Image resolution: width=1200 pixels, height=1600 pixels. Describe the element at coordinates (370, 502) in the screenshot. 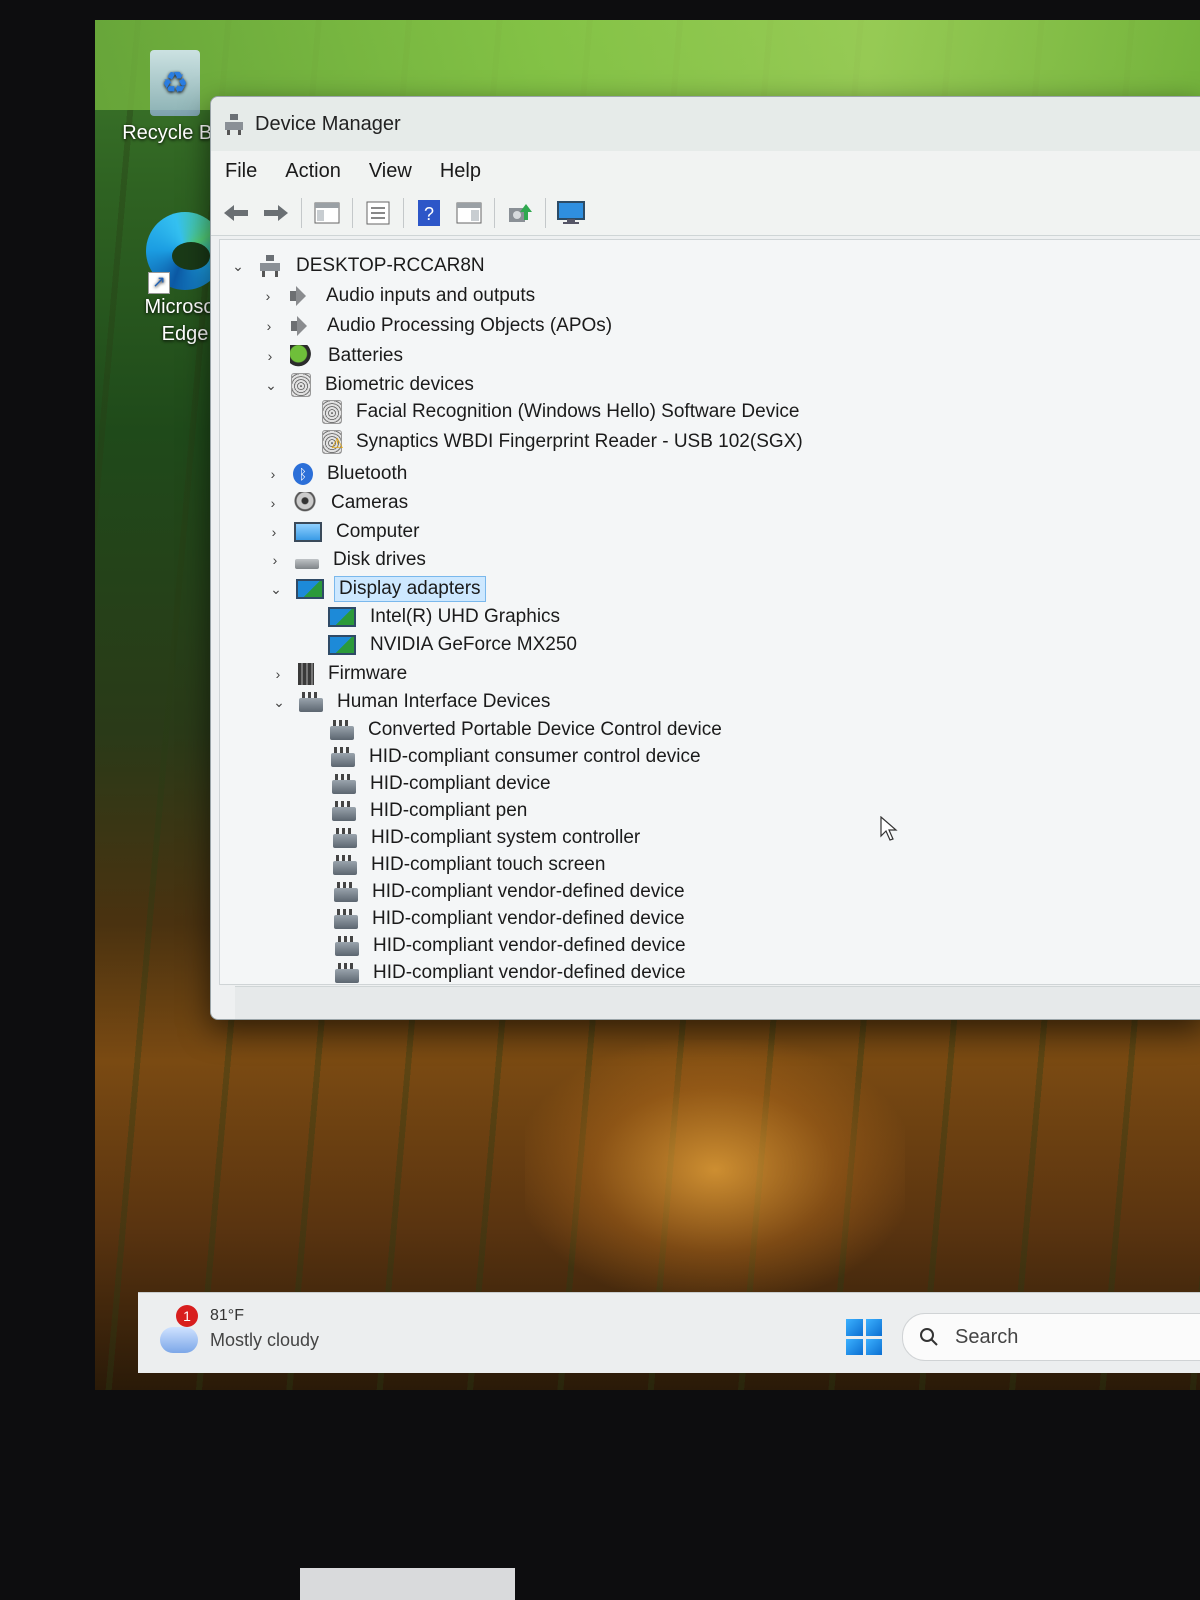

I see `tree-category-label: Cameras` at that location.